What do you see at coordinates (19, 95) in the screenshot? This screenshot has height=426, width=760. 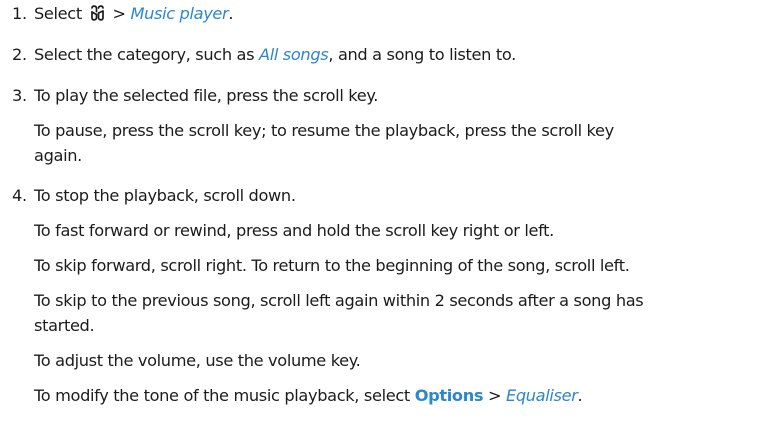 I see `step-number: 3.` at bounding box center [19, 95].